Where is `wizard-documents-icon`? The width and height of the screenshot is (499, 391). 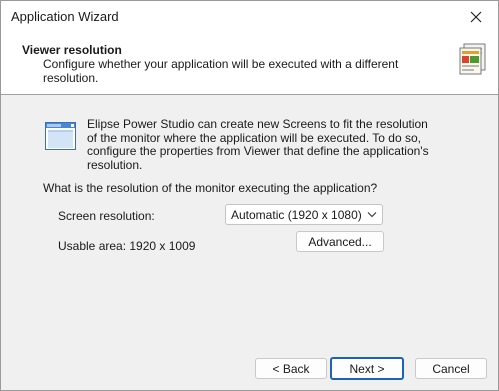 wizard-documents-icon is located at coordinates (472, 59).